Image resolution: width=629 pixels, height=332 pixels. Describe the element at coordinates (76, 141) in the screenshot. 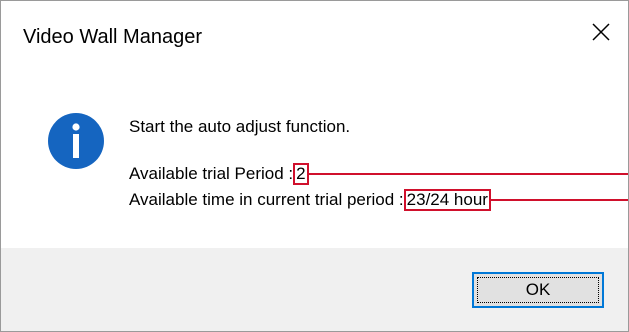

I see `info-icon` at that location.